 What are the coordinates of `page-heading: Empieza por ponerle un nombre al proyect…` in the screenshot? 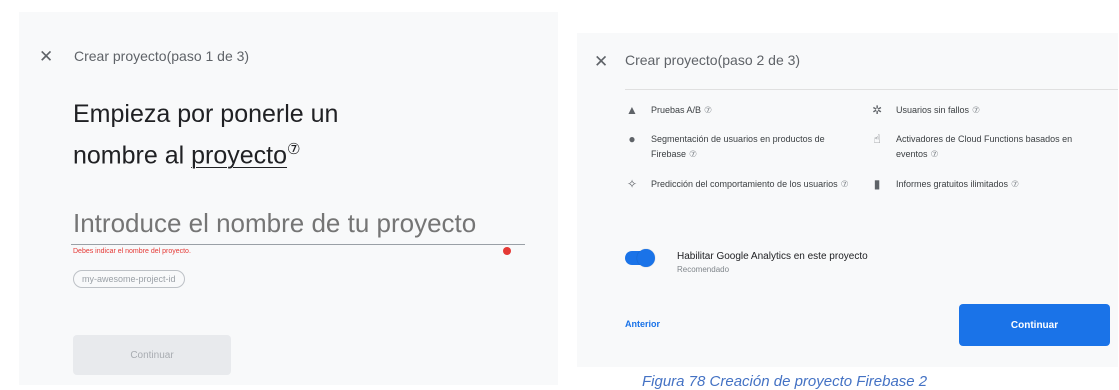 It's located at (205, 135).